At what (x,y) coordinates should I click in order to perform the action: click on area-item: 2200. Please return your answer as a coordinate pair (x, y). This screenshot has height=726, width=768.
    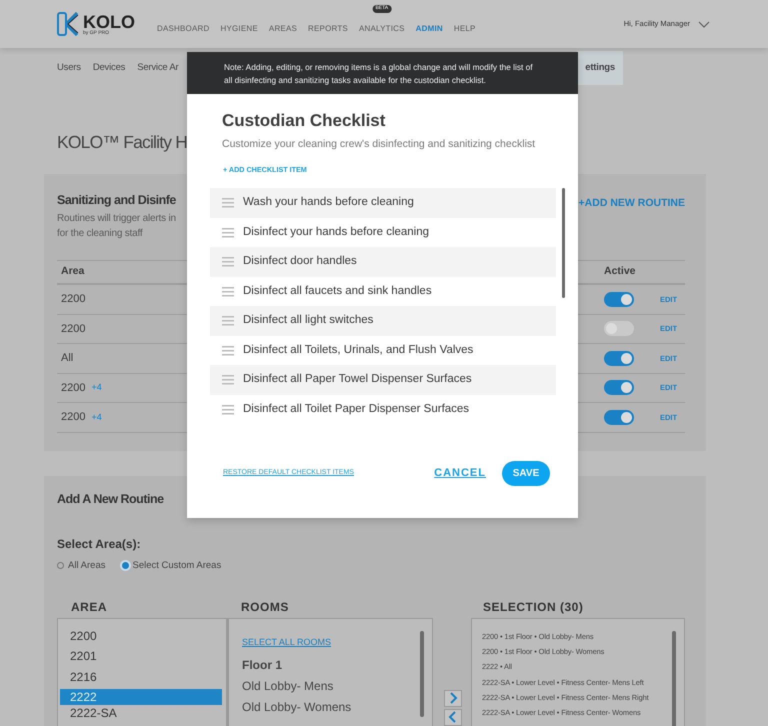
    Looking at the image, I should click on (142, 636).